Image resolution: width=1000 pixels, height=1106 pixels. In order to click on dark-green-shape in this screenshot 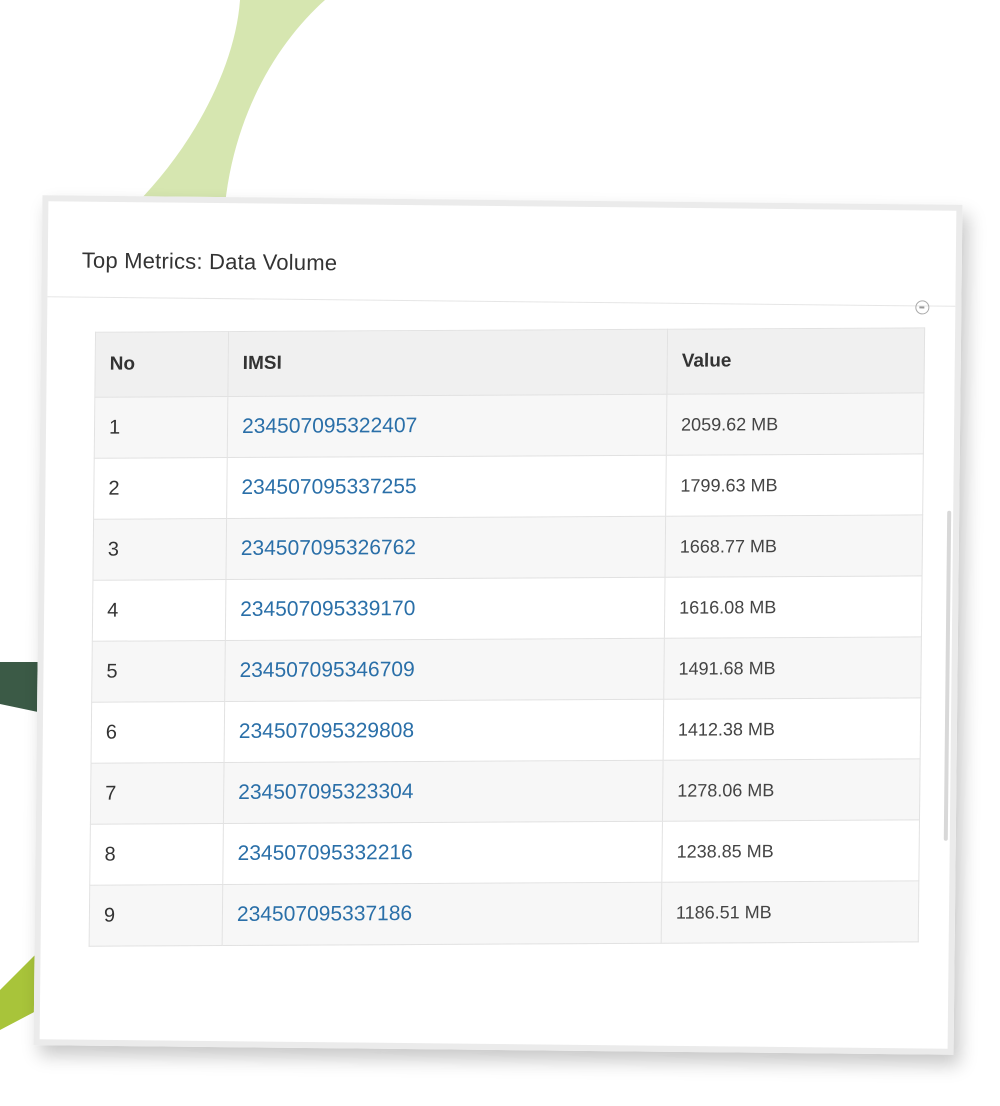, I will do `click(19, 687)`.